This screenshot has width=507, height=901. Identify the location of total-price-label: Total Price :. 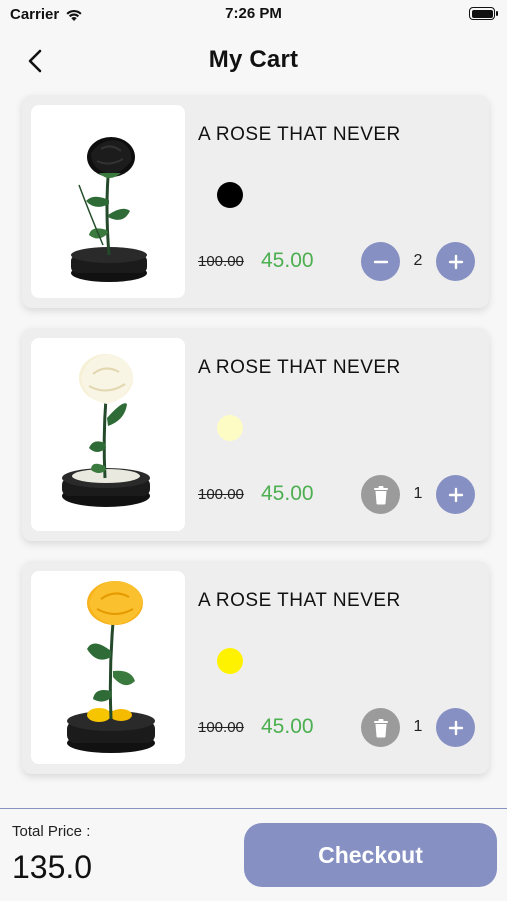
(51, 831).